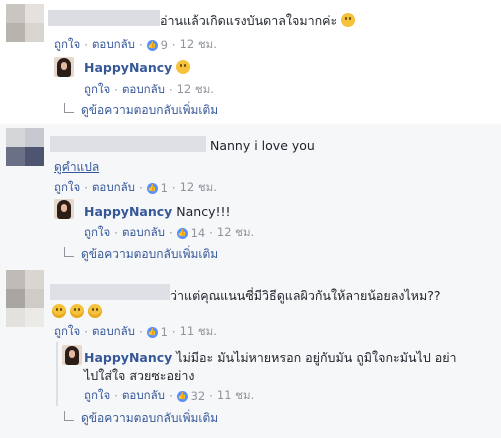 This screenshot has height=438, width=501. Describe the element at coordinates (135, 45) in the screenshot. I see `comment-actions: ถูกใจ · ตอบกลับ · 👍 9 · 12 ชม.` at that location.